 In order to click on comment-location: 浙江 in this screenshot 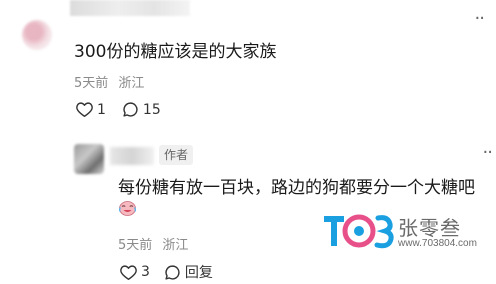, I will do `click(131, 83)`.